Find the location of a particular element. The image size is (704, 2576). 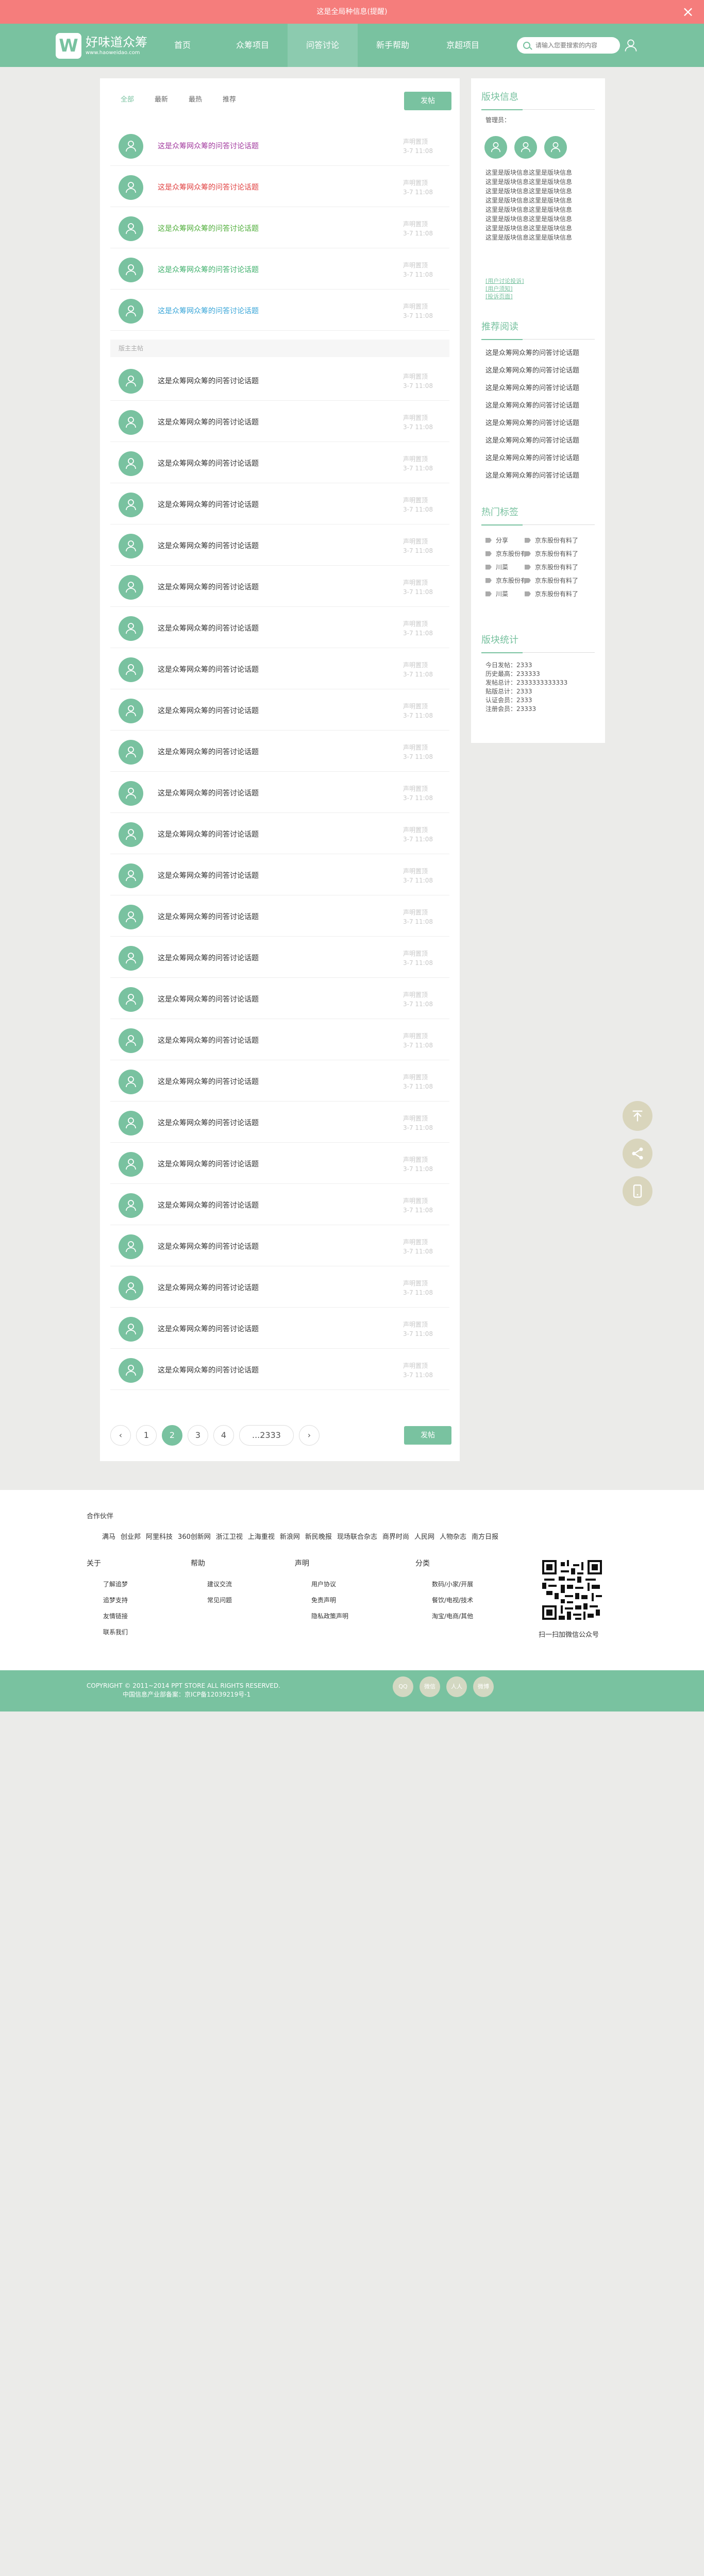

board-link: [用户须知] is located at coordinates (504, 289).